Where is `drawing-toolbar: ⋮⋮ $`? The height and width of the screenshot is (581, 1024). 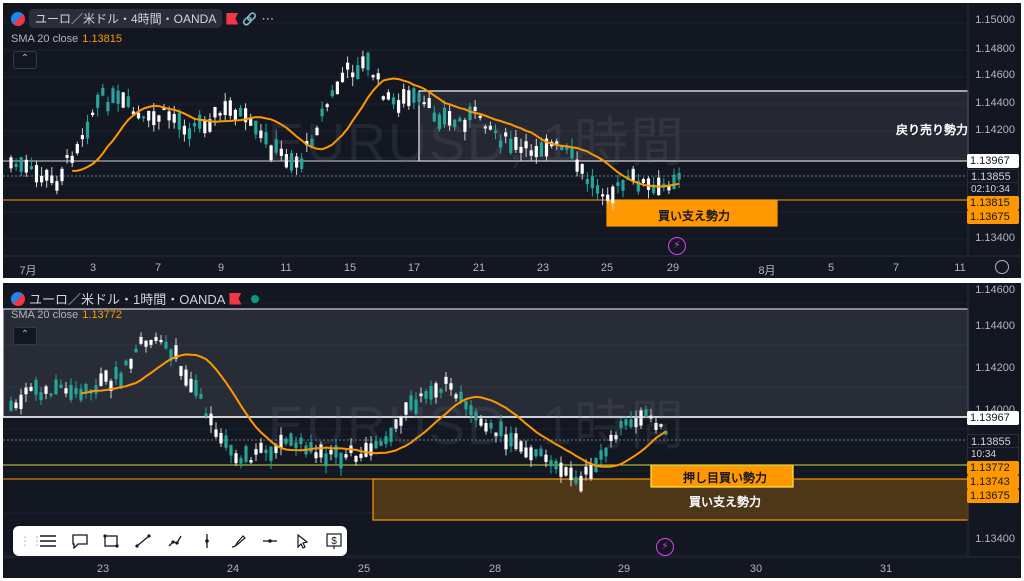 drawing-toolbar: ⋮⋮ $ is located at coordinates (180, 541).